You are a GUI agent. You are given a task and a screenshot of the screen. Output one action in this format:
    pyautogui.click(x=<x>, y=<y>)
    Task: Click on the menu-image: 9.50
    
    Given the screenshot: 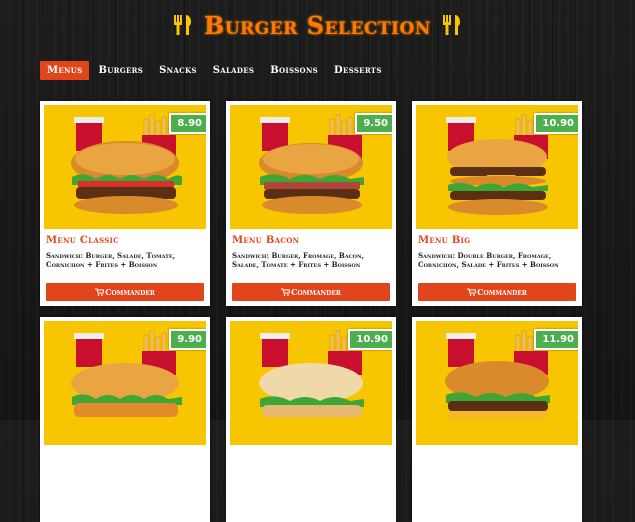 What is the action you would take?
    pyautogui.click(x=311, y=167)
    